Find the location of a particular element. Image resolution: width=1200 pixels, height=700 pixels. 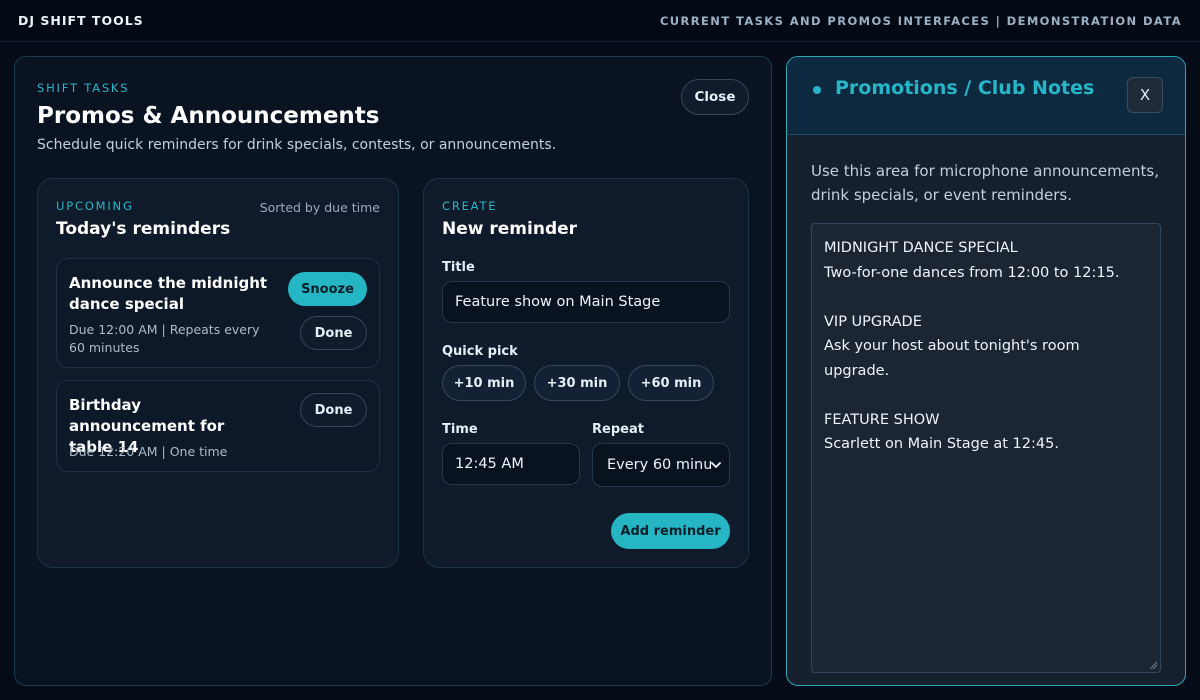

time-input is located at coordinates (511, 464).